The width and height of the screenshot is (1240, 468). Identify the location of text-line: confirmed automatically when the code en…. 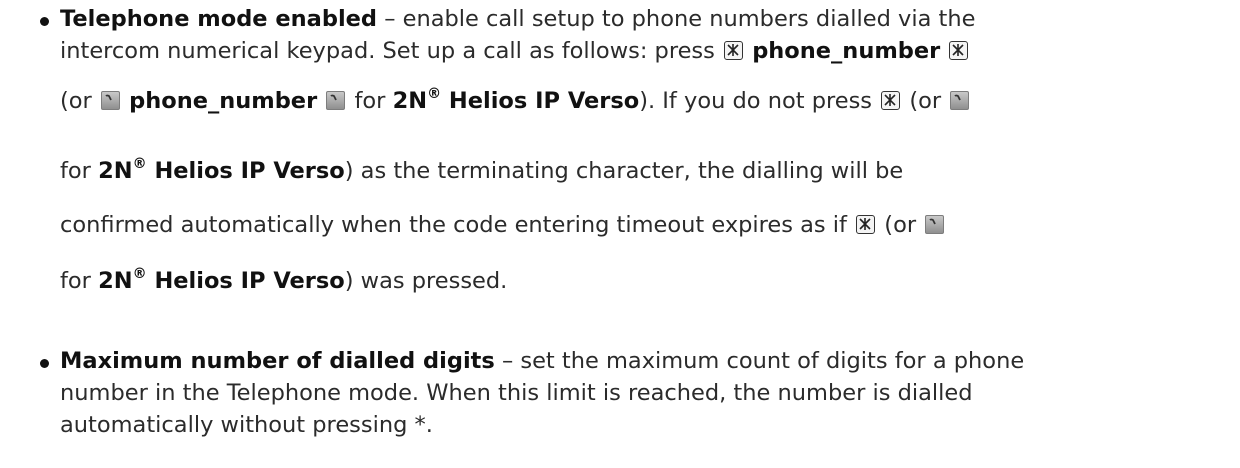
(503, 225).